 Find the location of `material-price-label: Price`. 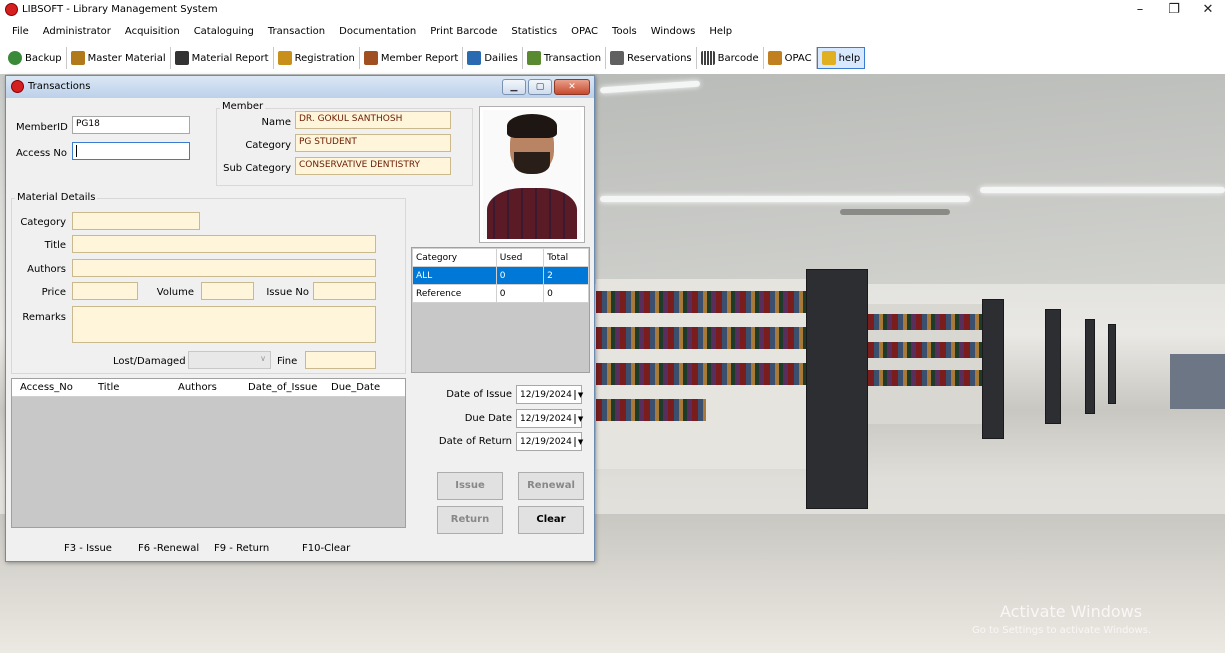

material-price-label: Price is located at coordinates (53, 292).